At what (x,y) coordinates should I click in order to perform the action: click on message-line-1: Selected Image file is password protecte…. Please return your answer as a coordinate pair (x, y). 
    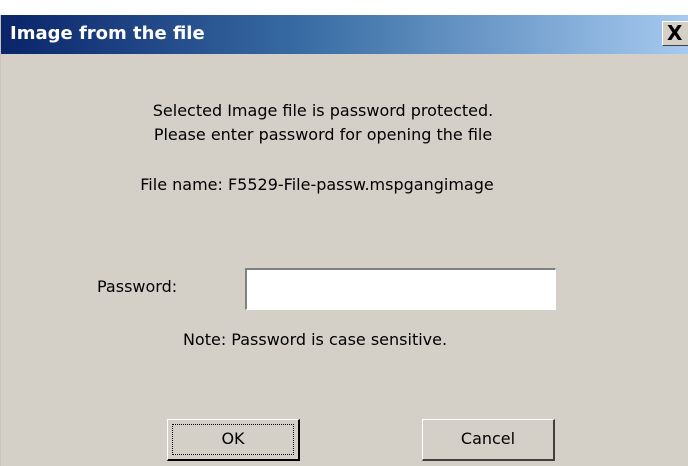
    Looking at the image, I should click on (323, 110).